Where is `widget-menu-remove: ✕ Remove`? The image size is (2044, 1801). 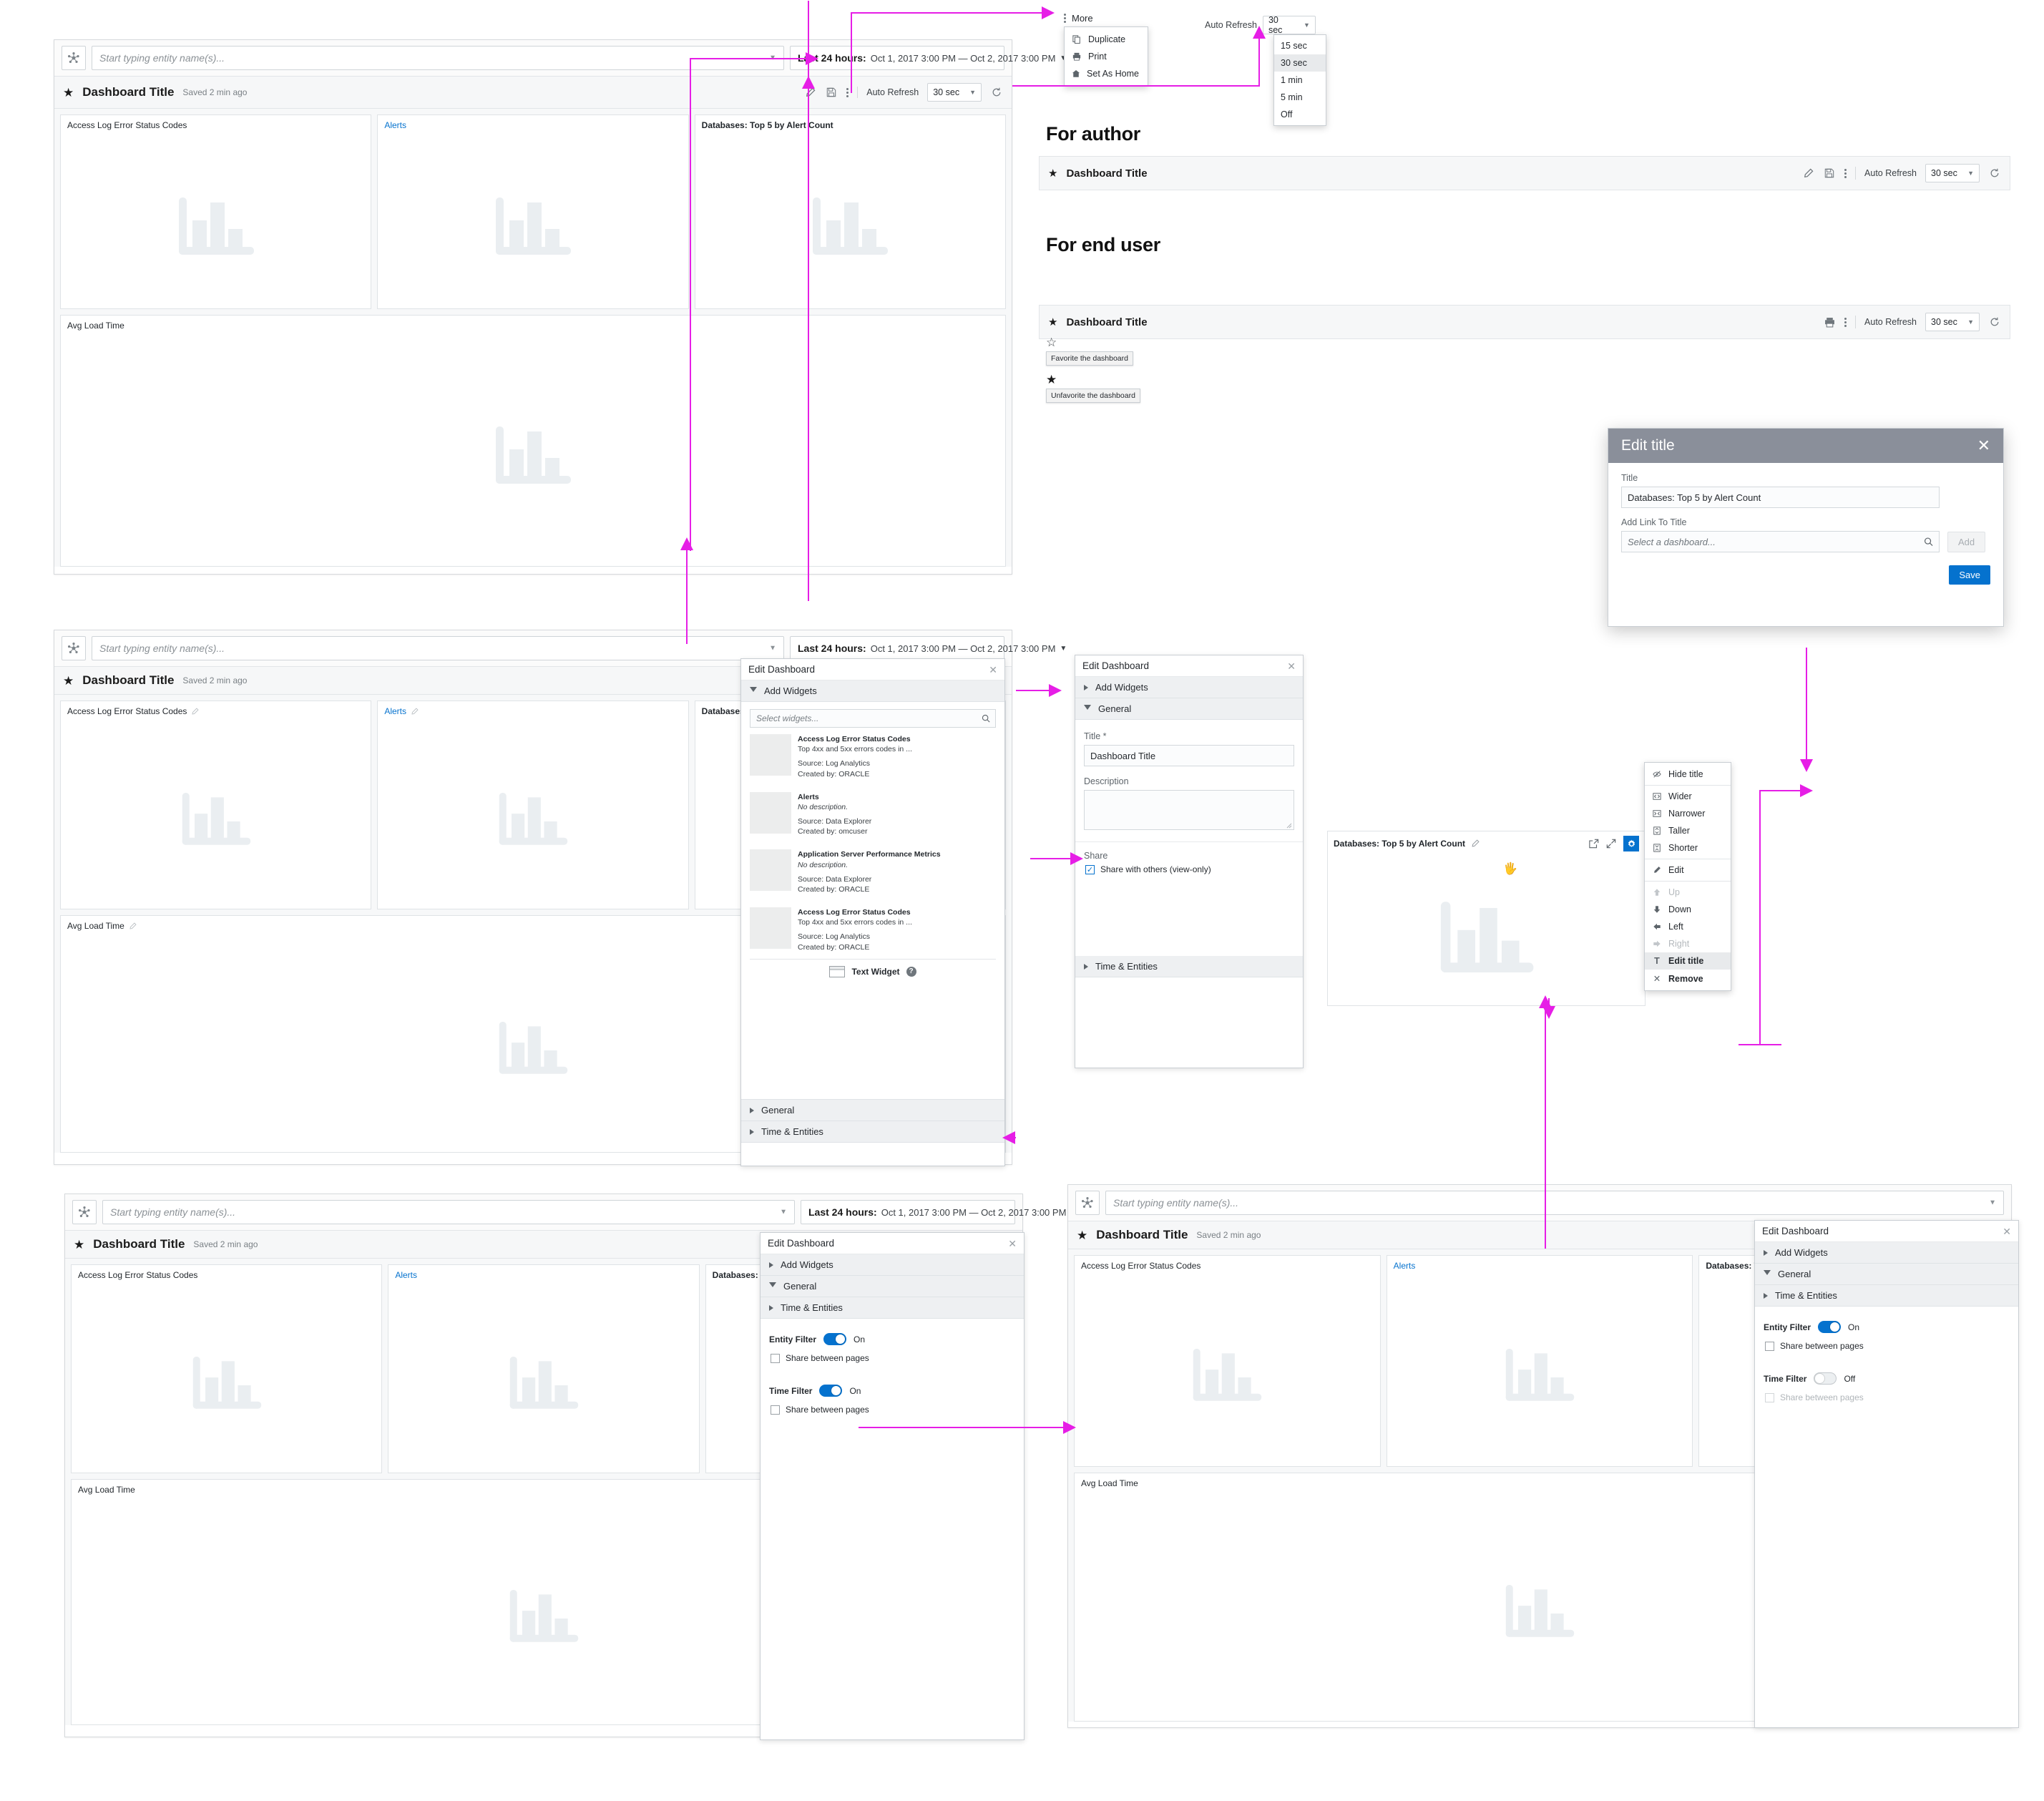 widget-menu-remove: ✕ Remove is located at coordinates (1688, 979).